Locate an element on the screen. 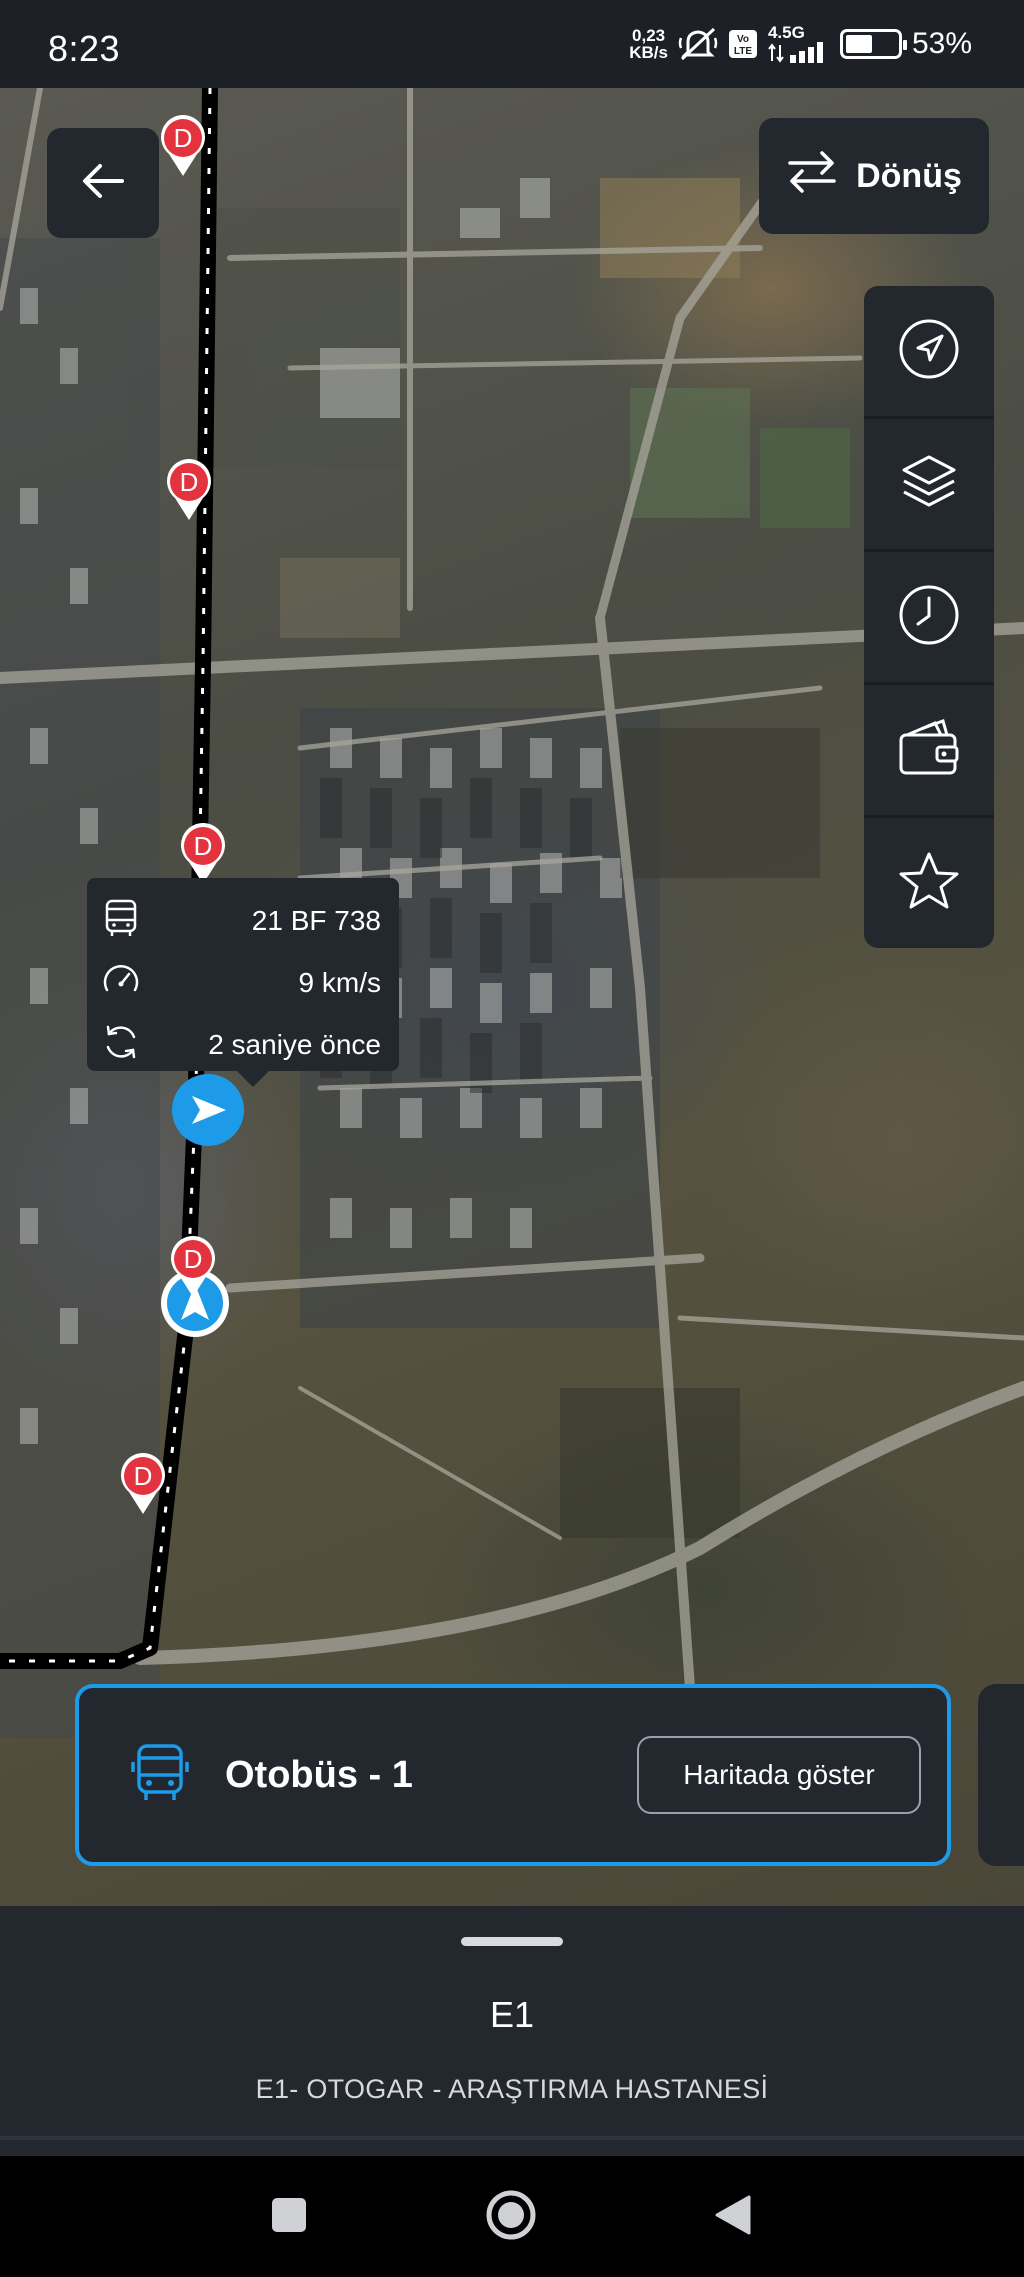 This screenshot has height=2277, width=1024. svg-text: Vo is located at coordinates (743, 39).